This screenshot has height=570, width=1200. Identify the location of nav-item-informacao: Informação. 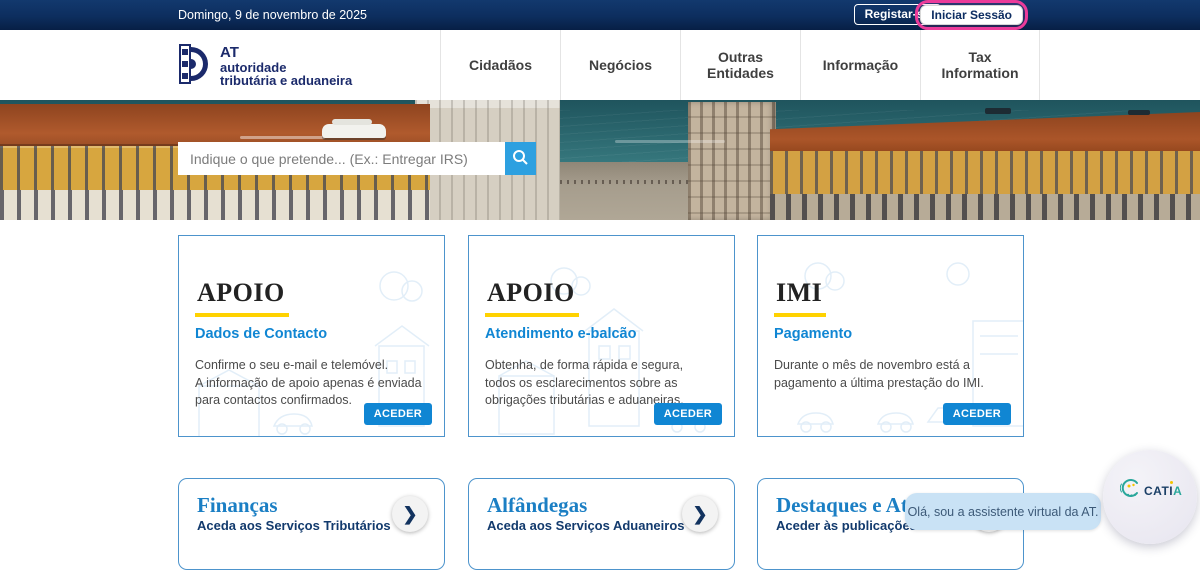
(860, 65).